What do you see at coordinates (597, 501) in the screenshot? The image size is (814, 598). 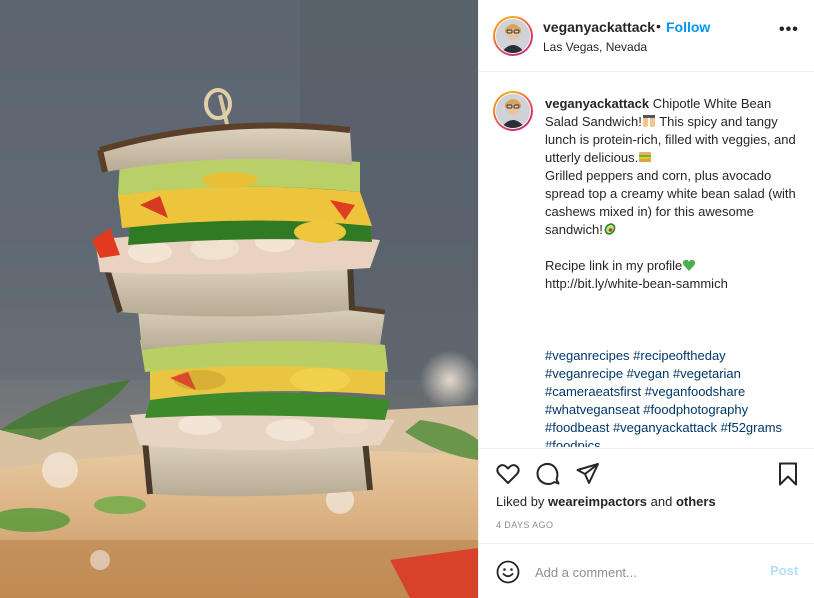 I see `liker-username: weareimpactors` at bounding box center [597, 501].